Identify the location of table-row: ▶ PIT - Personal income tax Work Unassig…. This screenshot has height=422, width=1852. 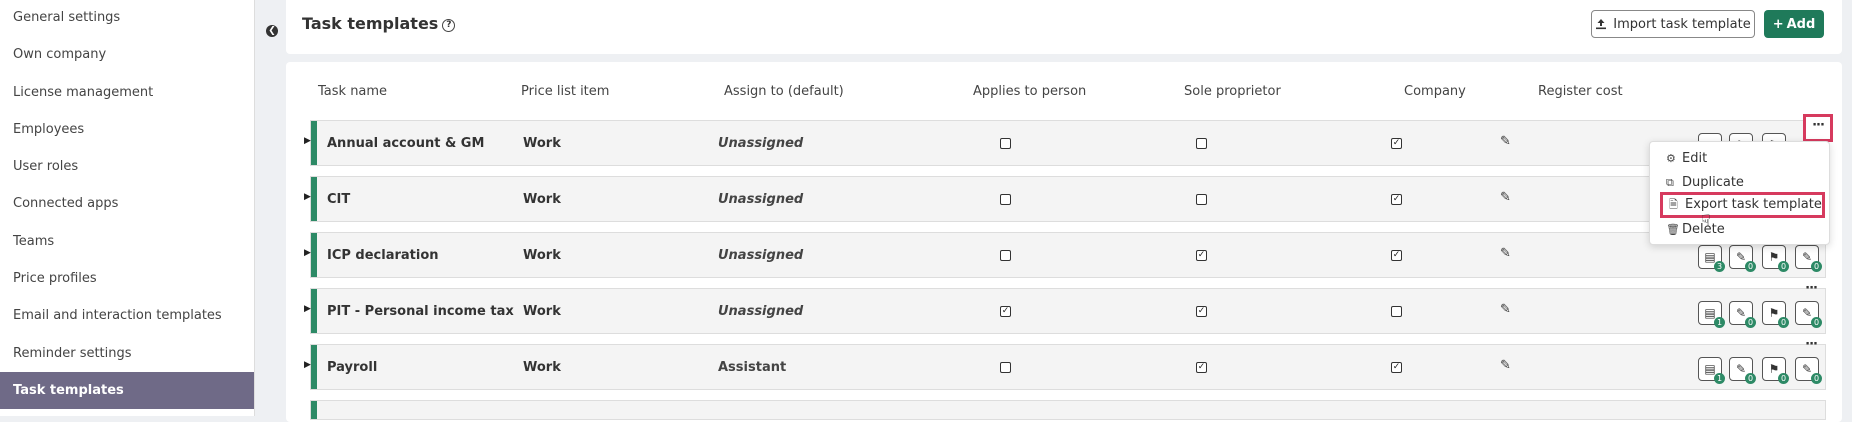
(1065, 307).